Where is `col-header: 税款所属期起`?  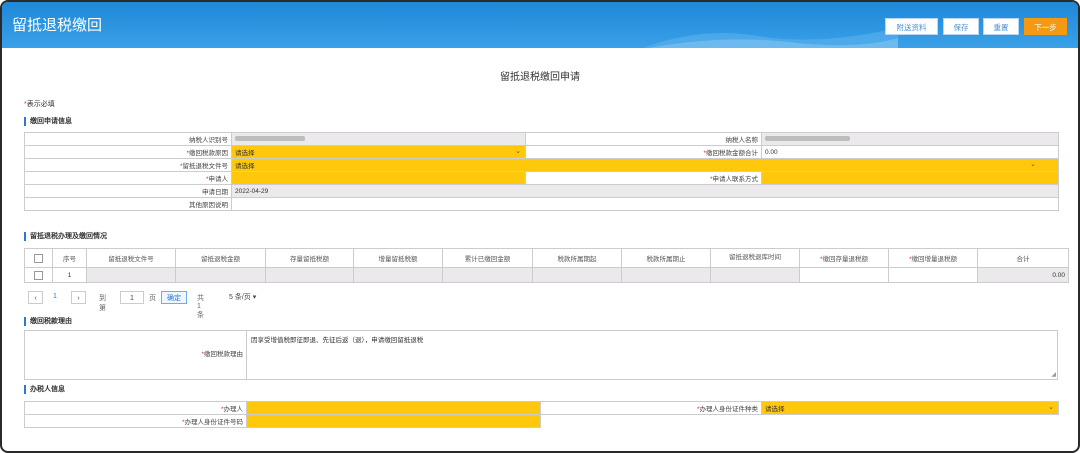 col-header: 税款所属期起 is located at coordinates (577, 258).